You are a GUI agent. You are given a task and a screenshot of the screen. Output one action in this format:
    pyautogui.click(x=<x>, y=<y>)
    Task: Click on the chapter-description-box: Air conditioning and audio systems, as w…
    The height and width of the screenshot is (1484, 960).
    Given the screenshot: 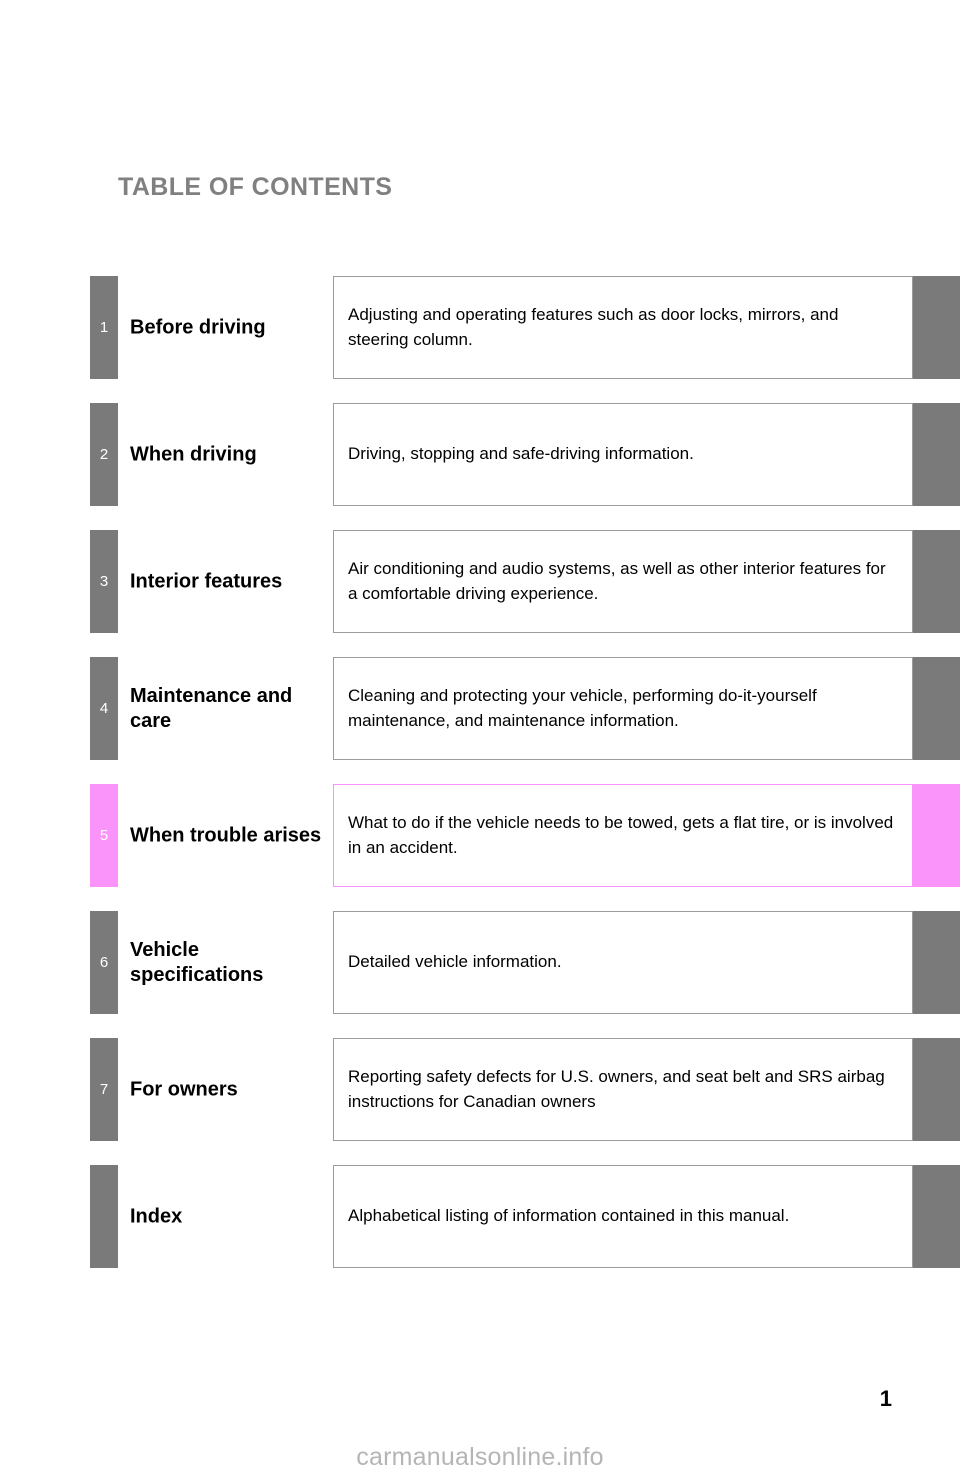 What is the action you would take?
    pyautogui.click(x=623, y=581)
    